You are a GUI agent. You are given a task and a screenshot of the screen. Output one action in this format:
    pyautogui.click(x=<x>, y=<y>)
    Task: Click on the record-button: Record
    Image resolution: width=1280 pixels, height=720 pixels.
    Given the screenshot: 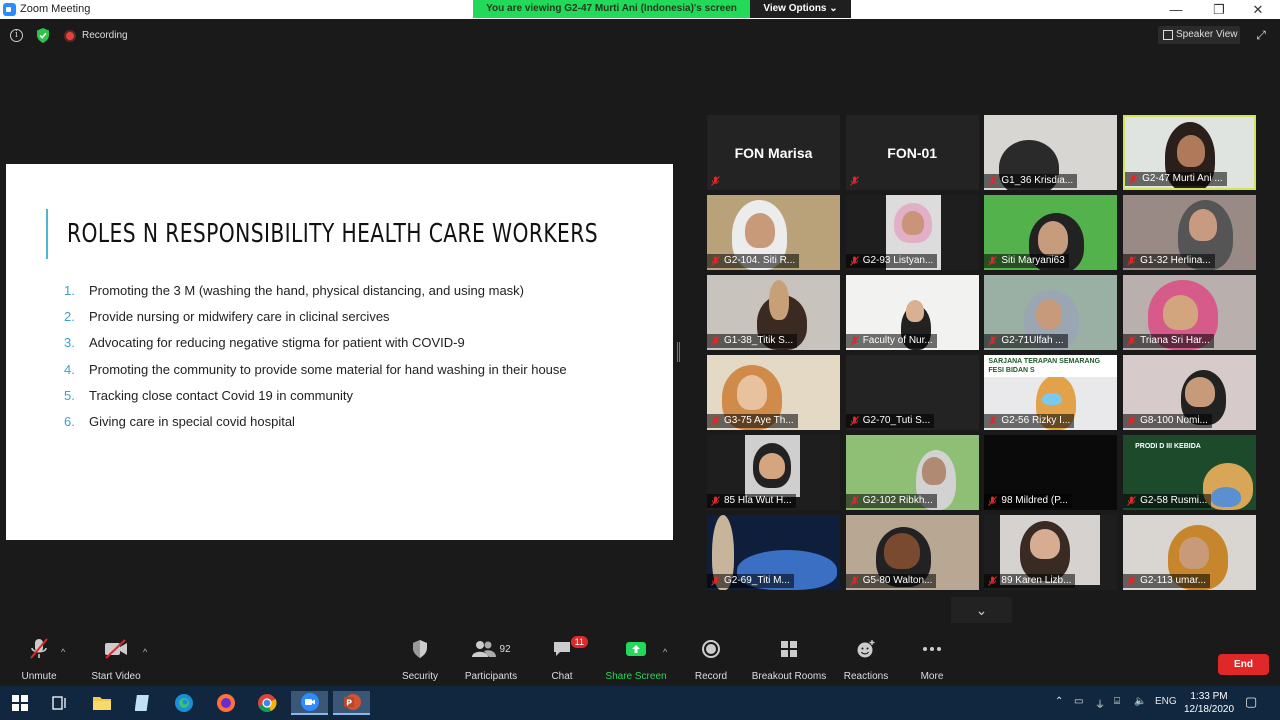 What is the action you would take?
    pyautogui.click(x=711, y=660)
    